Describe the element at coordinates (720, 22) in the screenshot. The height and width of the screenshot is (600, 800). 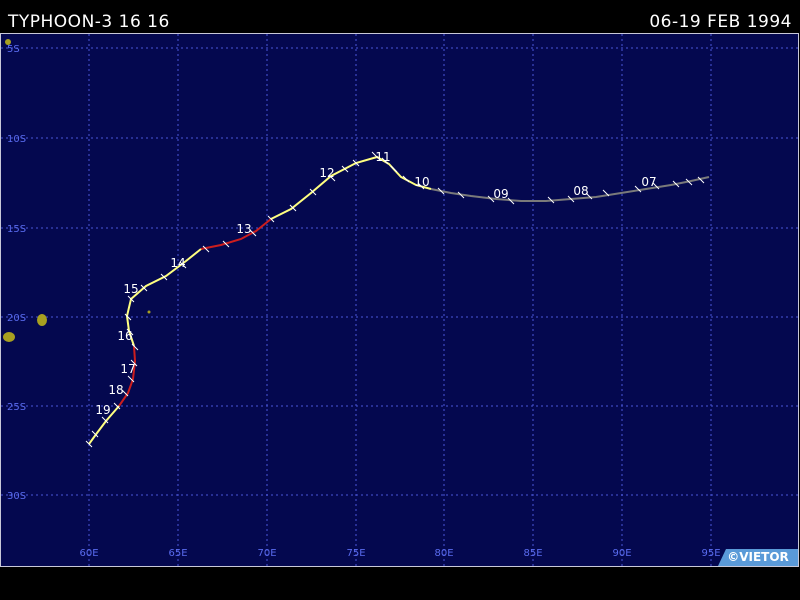
I see `date-range: 06-19 FEB 1994` at that location.